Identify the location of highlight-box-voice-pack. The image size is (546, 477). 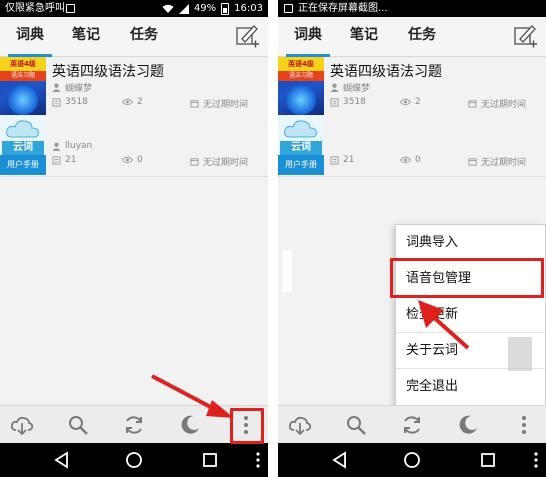
(467, 278).